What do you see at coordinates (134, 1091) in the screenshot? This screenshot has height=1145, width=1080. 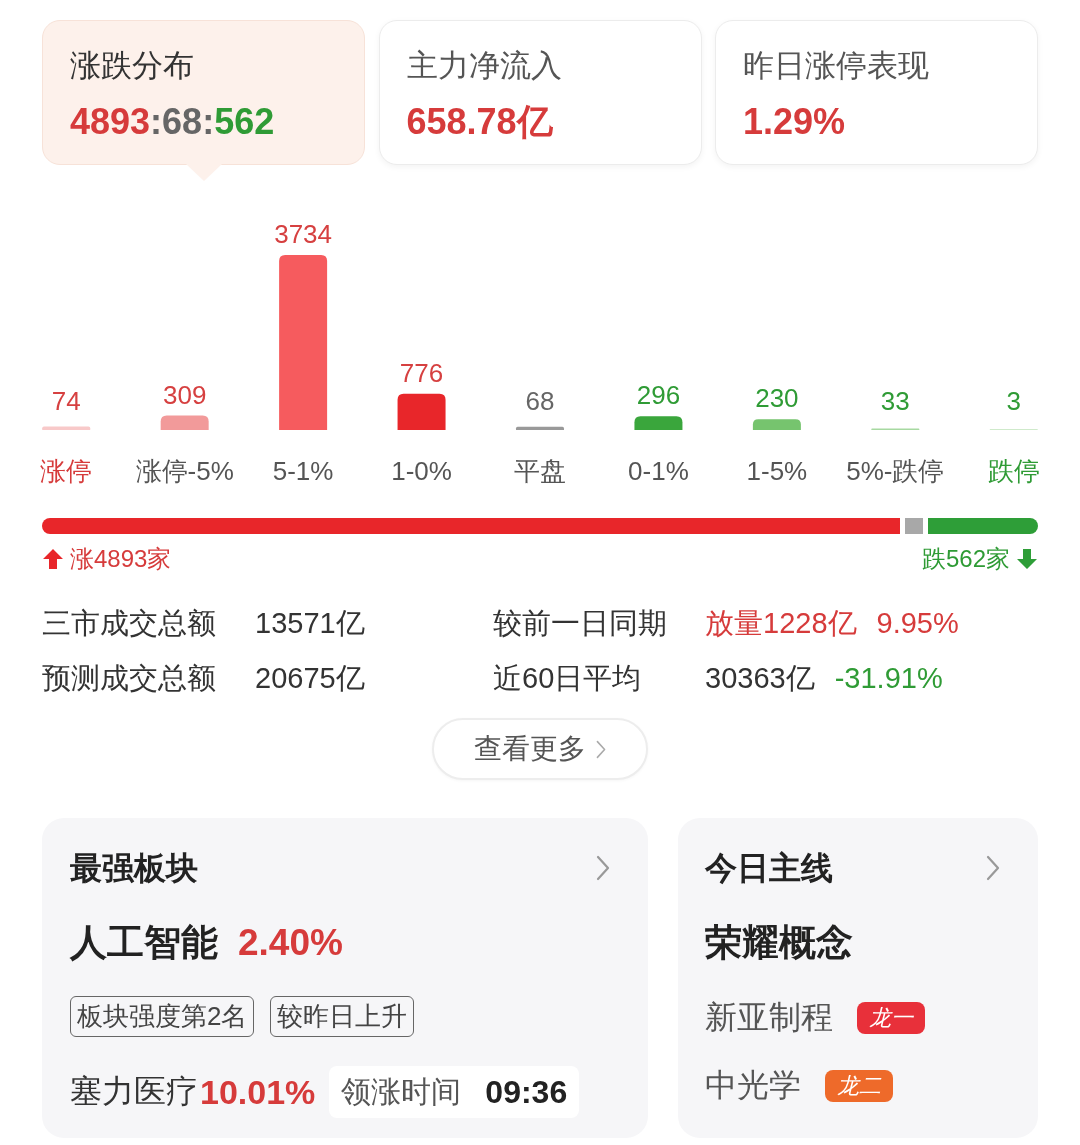 I see `leader-stock-name: 塞力医疗` at bounding box center [134, 1091].